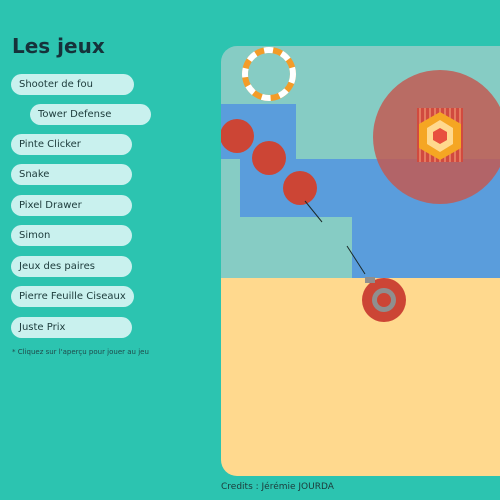  I want to click on menu-item-tower-defense: Tower Defense, so click(90, 114).